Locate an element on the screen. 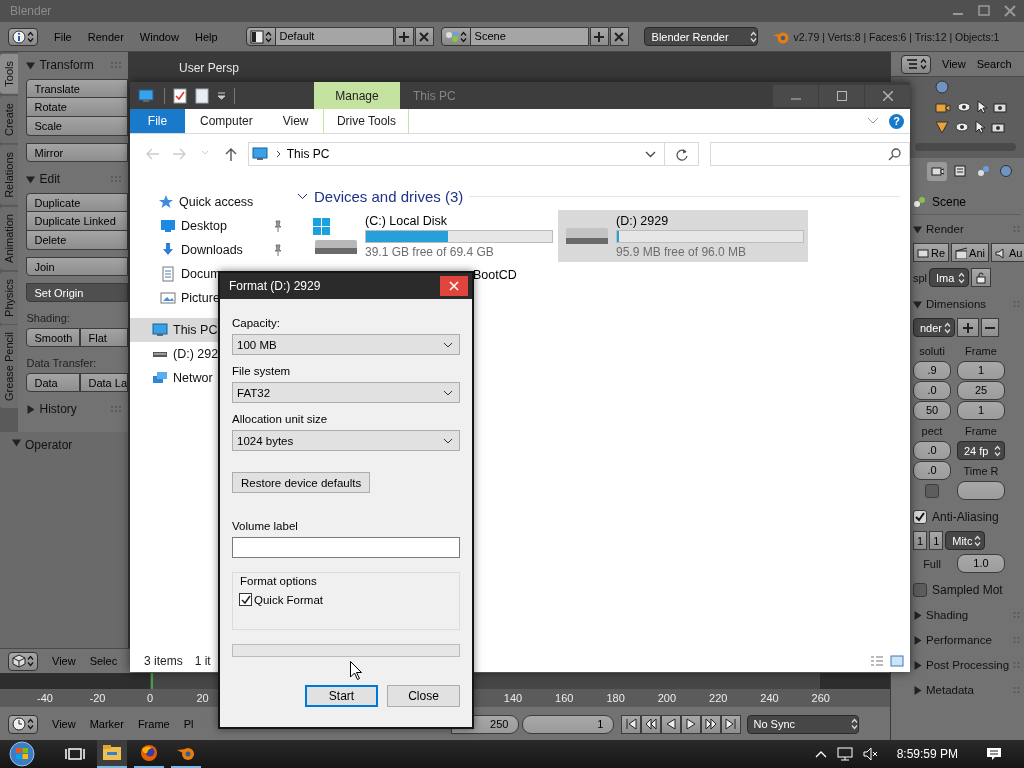 This screenshot has width=1024, height=768. field-label: spl is located at coordinates (920, 277).